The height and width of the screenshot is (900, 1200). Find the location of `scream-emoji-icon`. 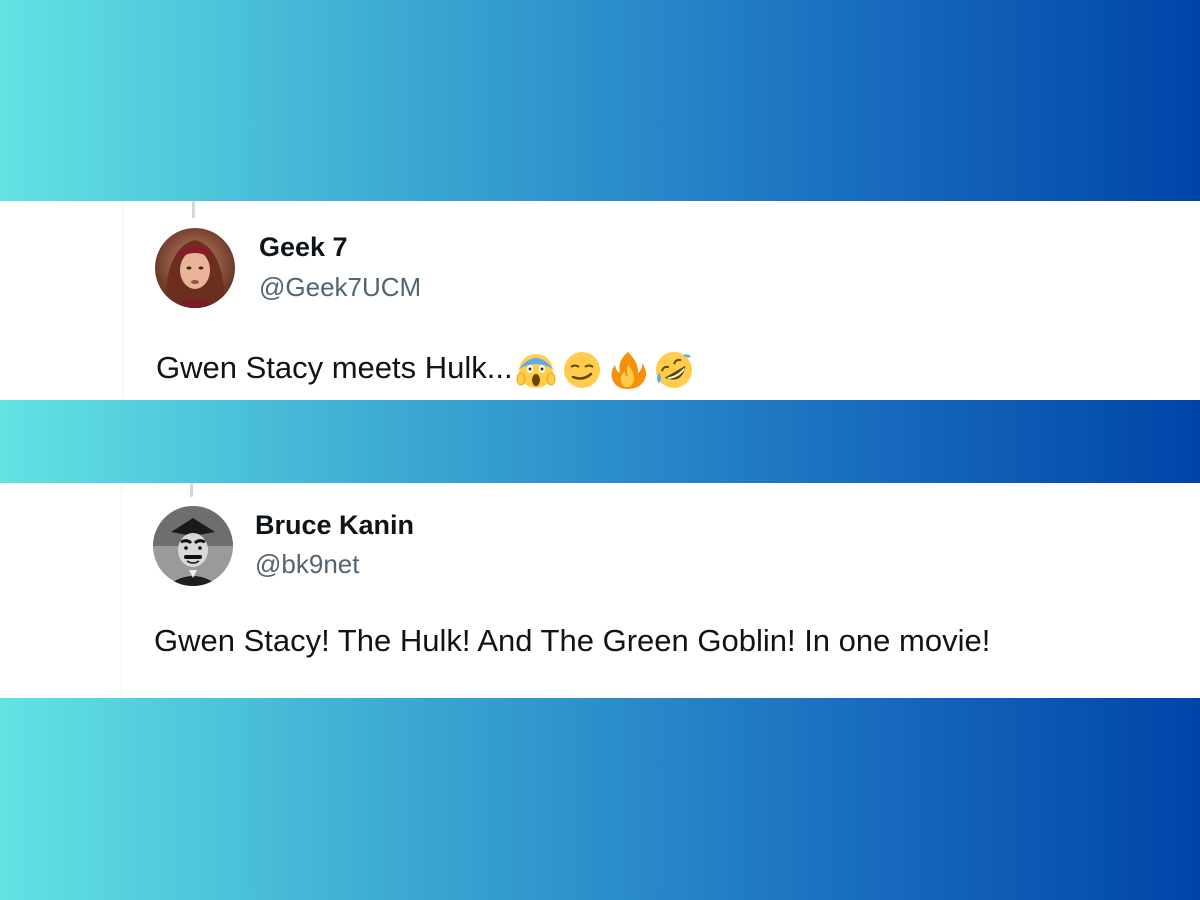

scream-emoji-icon is located at coordinates (536, 371).